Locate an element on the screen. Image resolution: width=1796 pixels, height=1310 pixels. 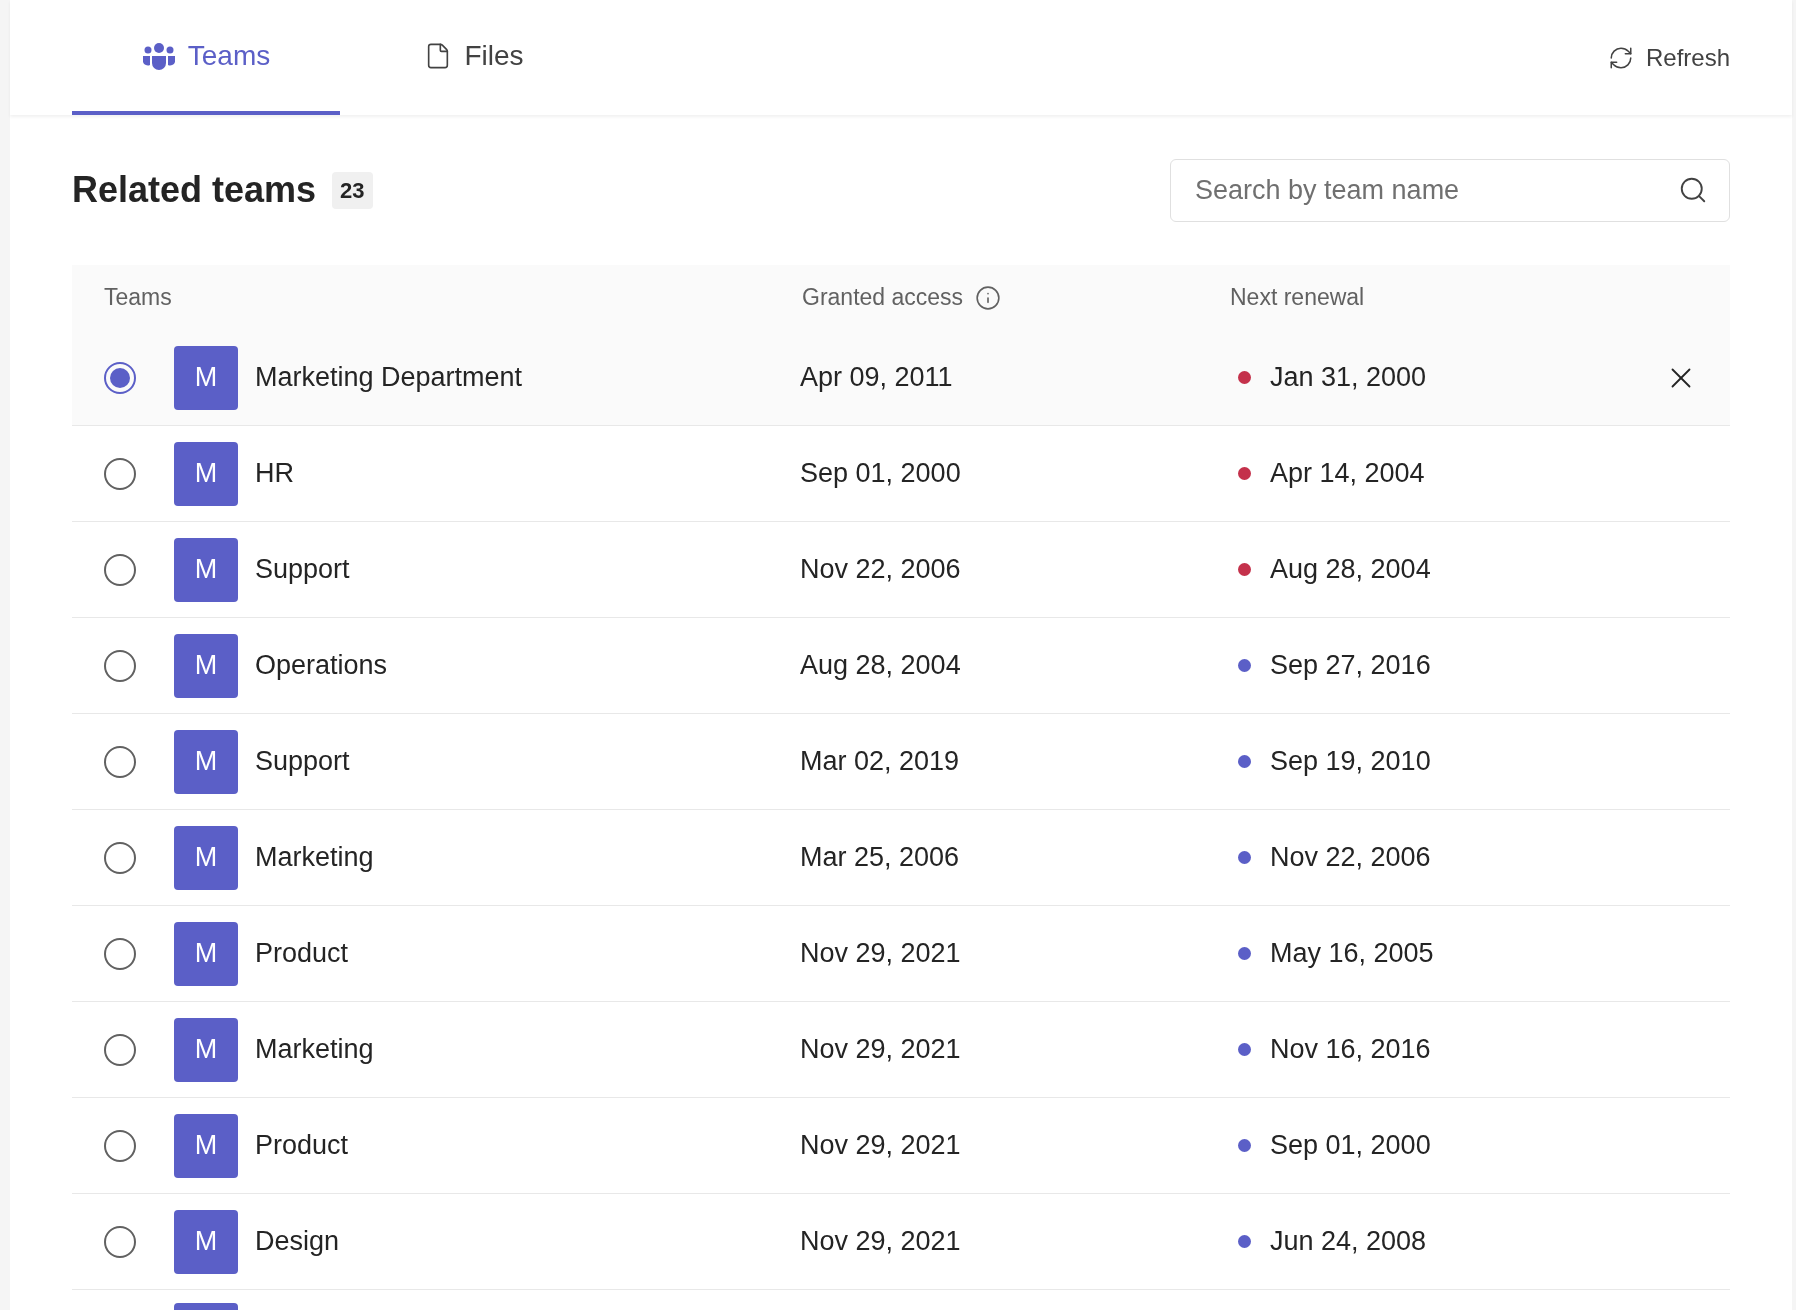
renewal-date: Sep 27, 2016 is located at coordinates (1350, 666).